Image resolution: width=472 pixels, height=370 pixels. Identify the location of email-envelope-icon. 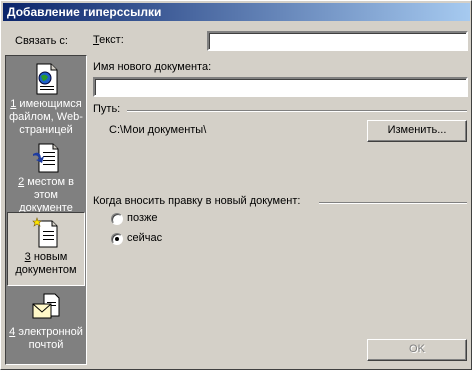
(46, 306).